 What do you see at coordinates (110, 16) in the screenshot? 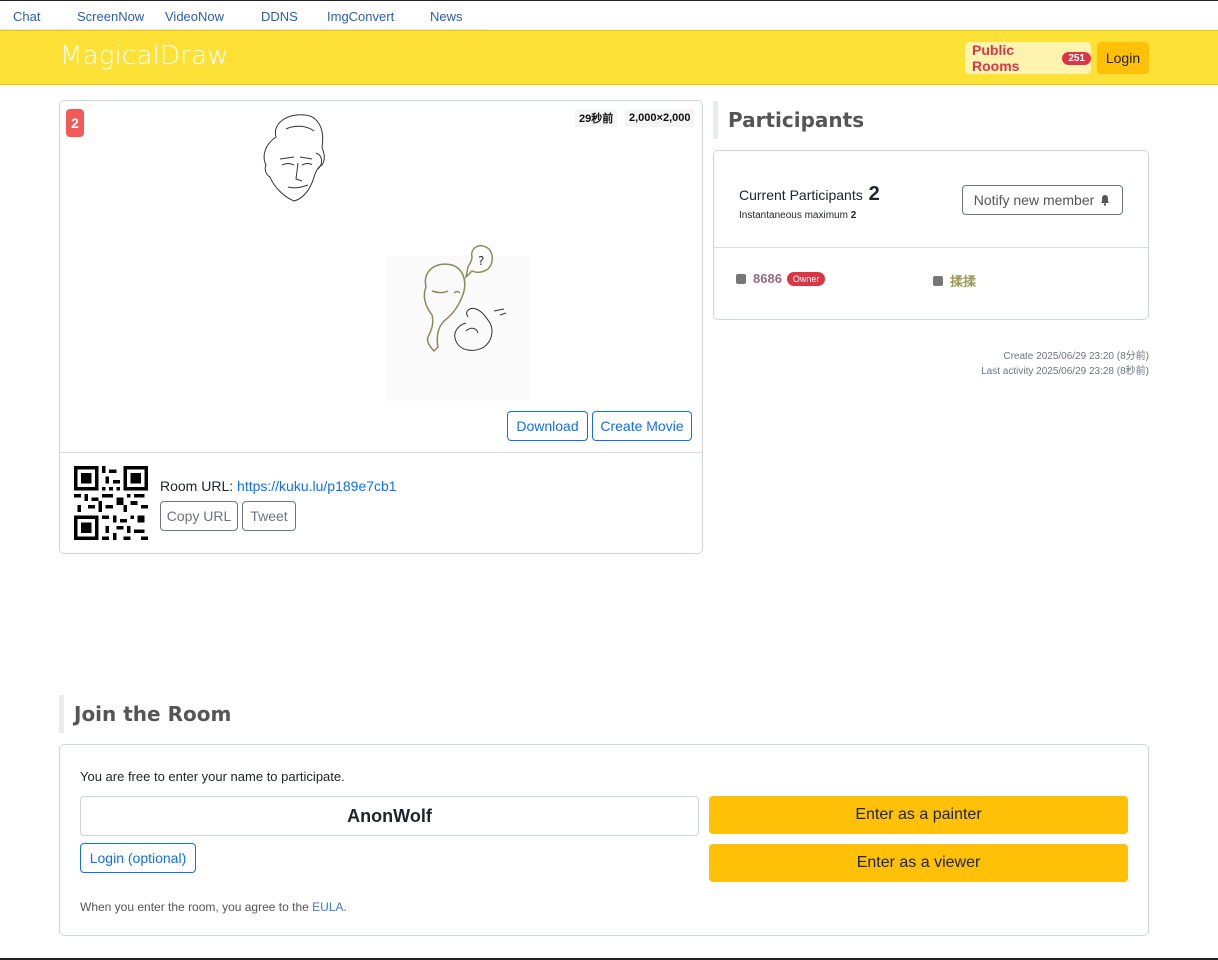
I see `nav-screennow: ScreenNow` at bounding box center [110, 16].